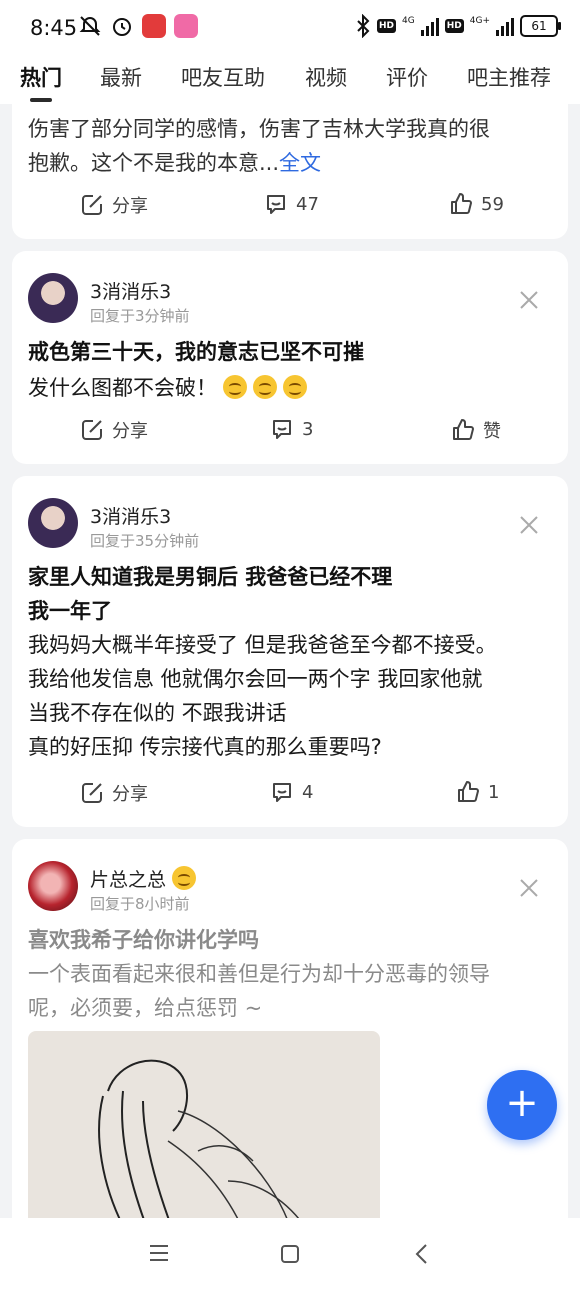 The width and height of the screenshot is (580, 1289). I want to click on comment-count: 3, so click(308, 429).